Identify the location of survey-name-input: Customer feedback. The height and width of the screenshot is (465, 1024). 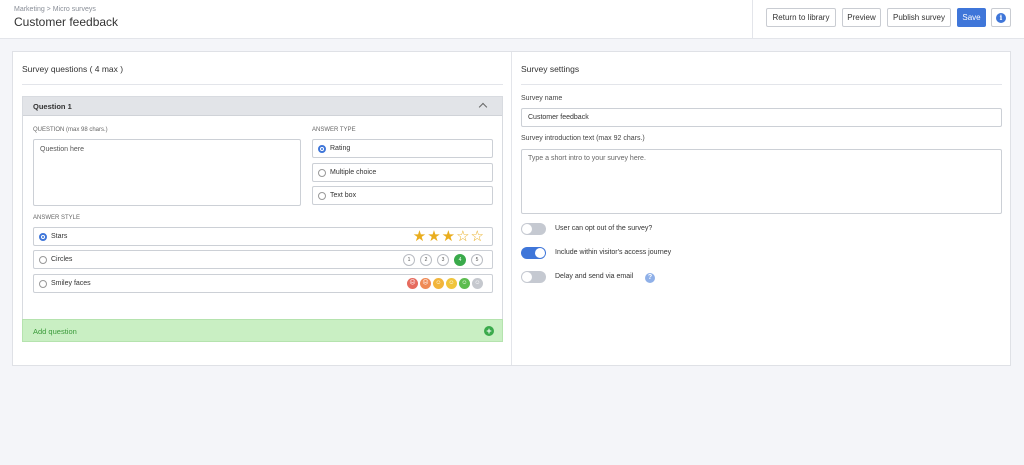
(761, 117).